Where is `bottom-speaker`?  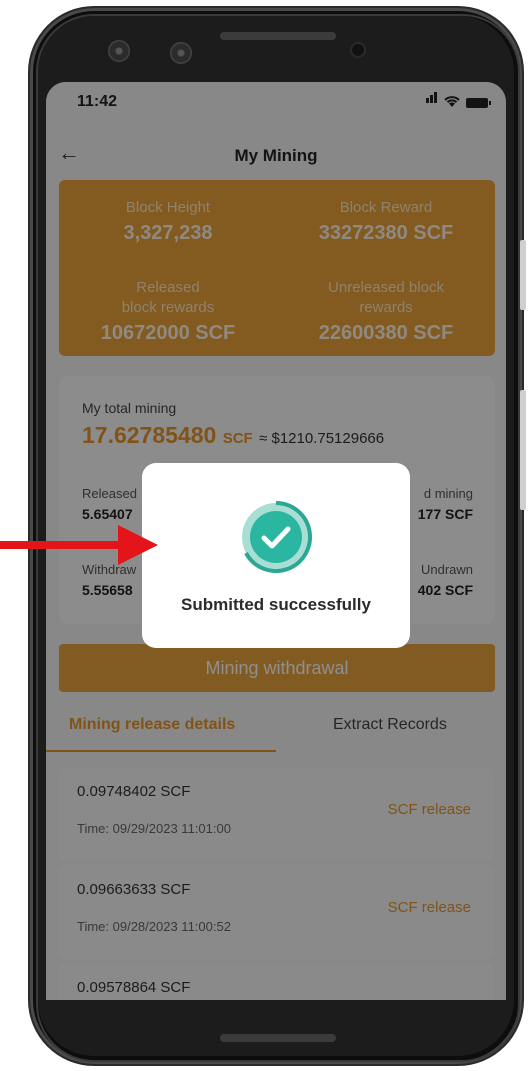
bottom-speaker is located at coordinates (278, 1038).